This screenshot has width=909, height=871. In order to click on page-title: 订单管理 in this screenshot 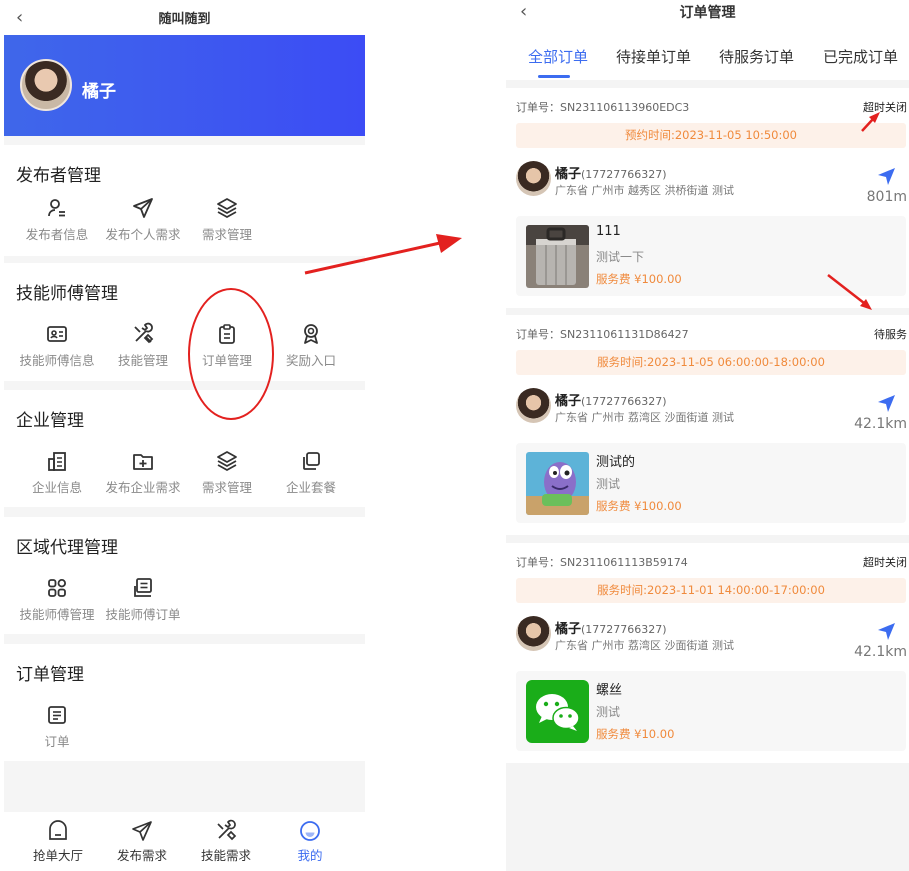, I will do `click(707, 13)`.